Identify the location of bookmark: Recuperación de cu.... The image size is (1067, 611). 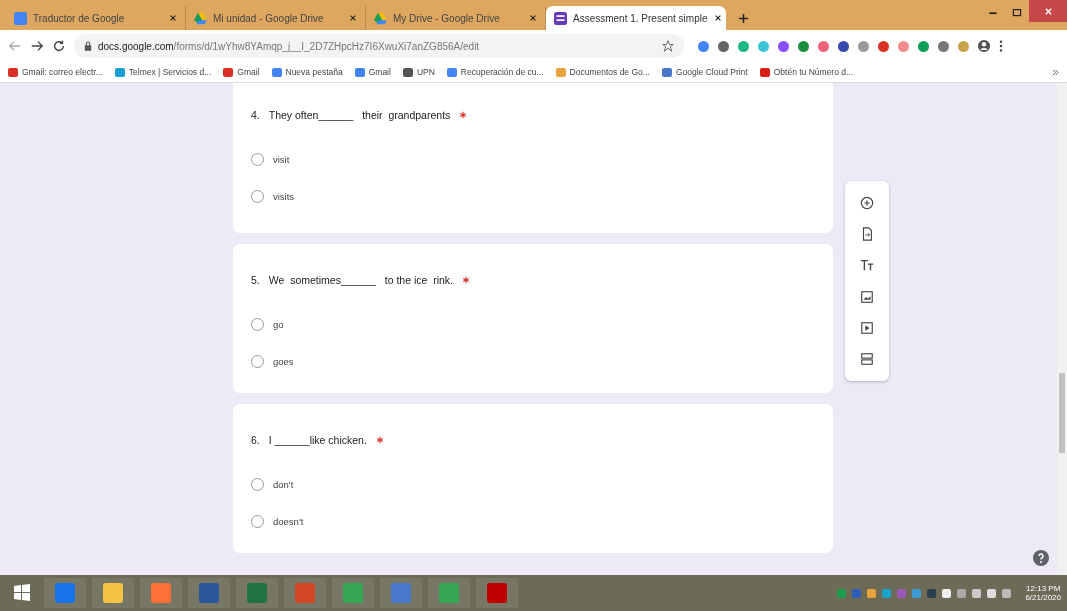
(495, 72).